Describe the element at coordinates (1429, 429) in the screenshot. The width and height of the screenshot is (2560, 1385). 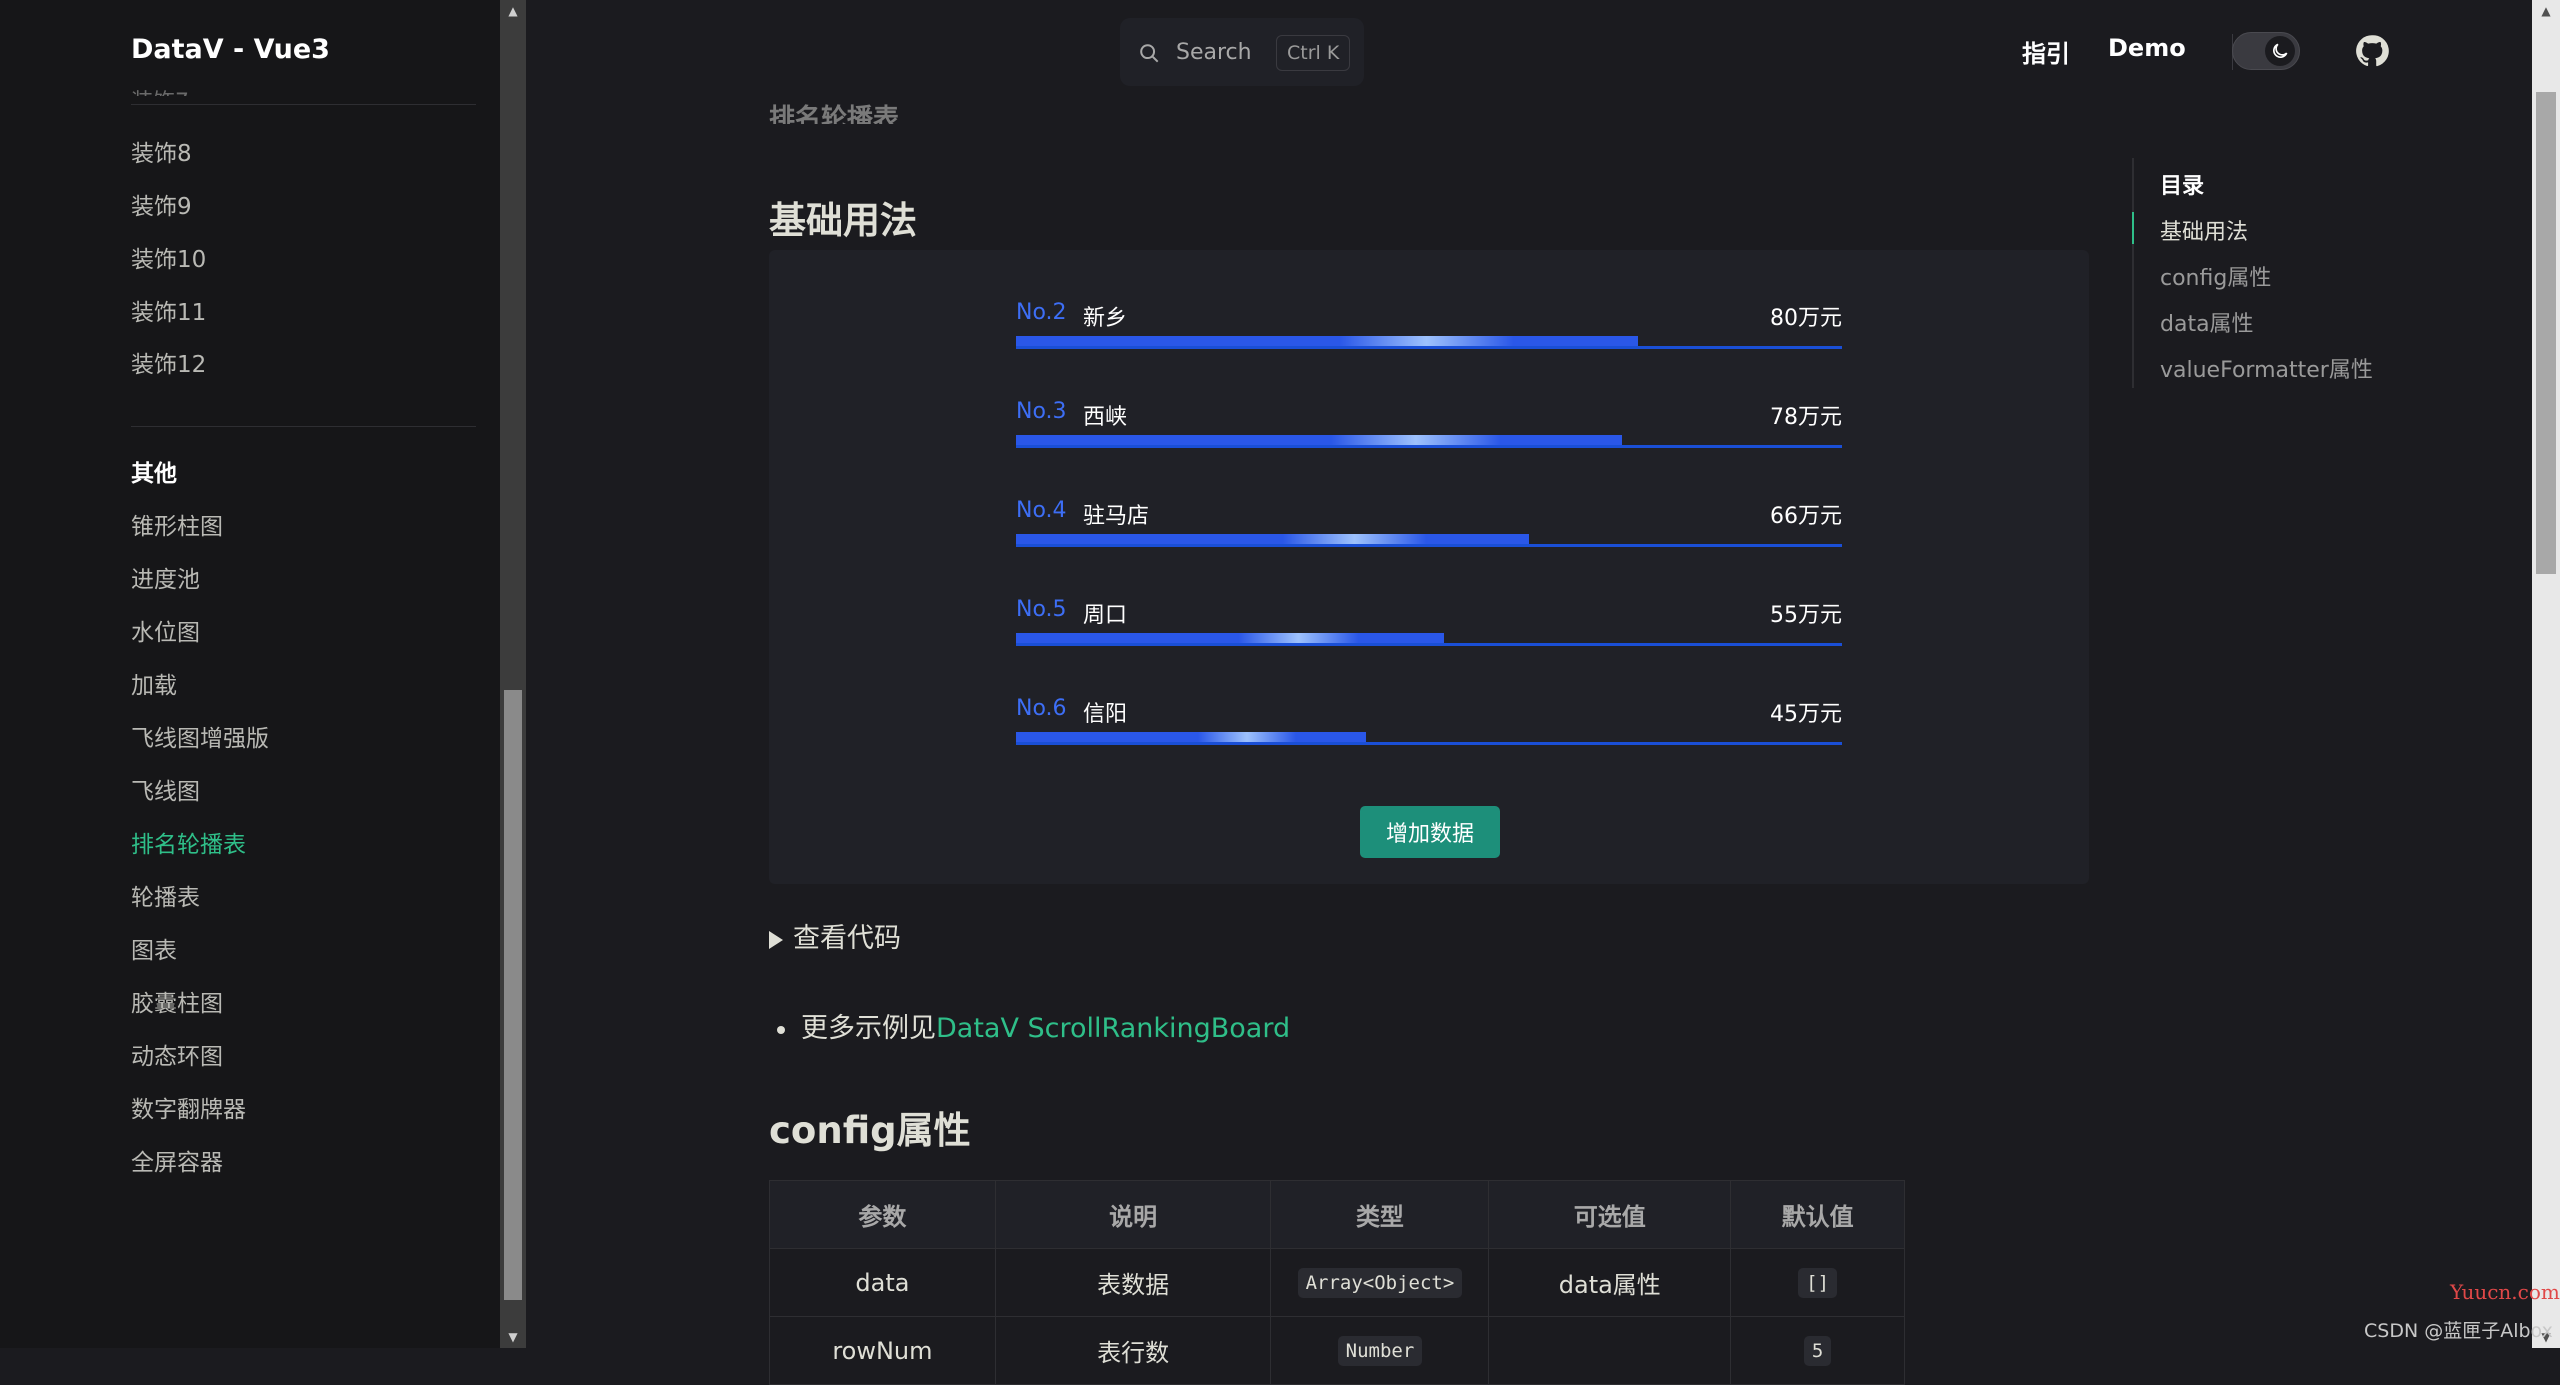
I see `ranking-row: No.3 西峡 78万元` at that location.